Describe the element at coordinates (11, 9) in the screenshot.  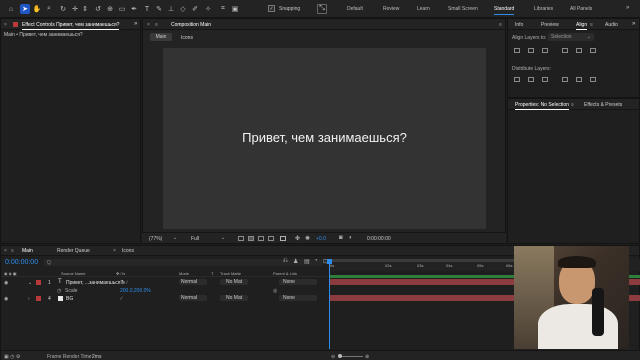
I see `home-icon: ⌂` at that location.